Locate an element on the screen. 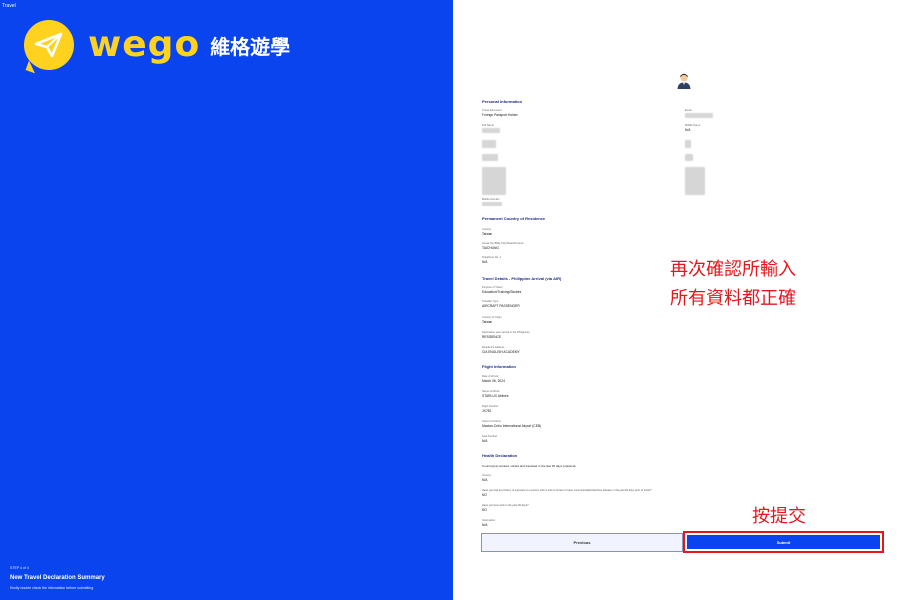 This screenshot has height=600, width=900. sick-question: Have you been sick in the past 30 days? is located at coordinates (505, 505).